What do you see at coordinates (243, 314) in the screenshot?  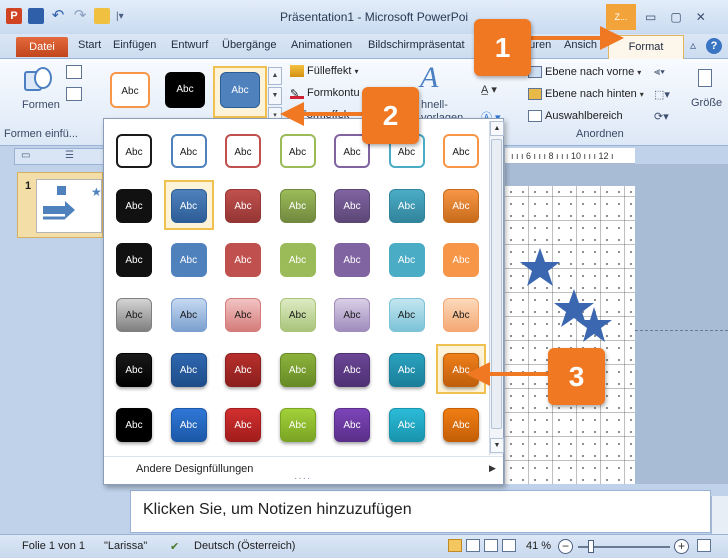 I see `style-swatch-r4-c3: Abc` at bounding box center [243, 314].